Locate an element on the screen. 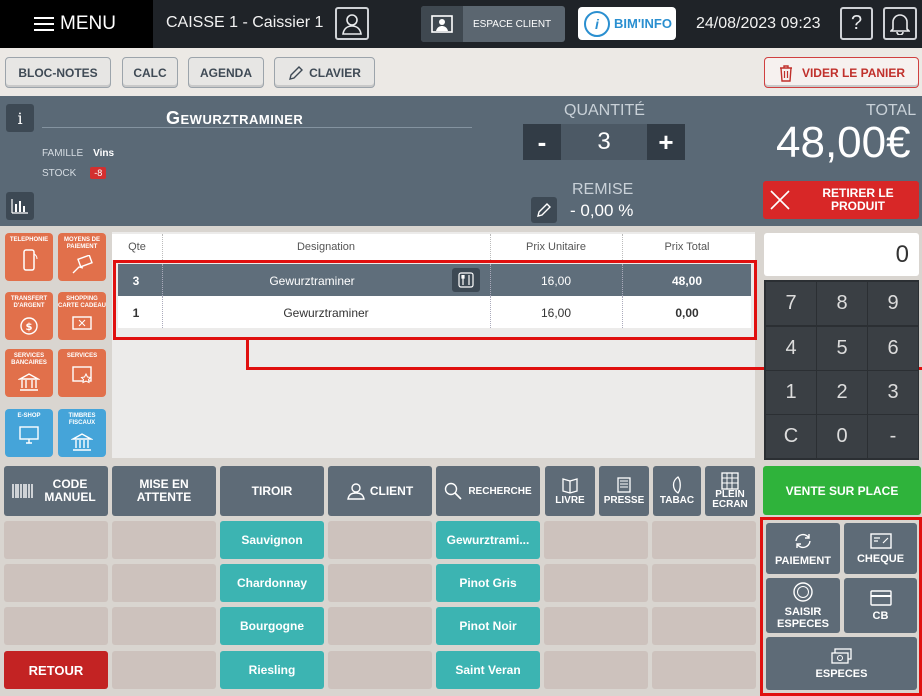  bell-icon is located at coordinates (900, 24).